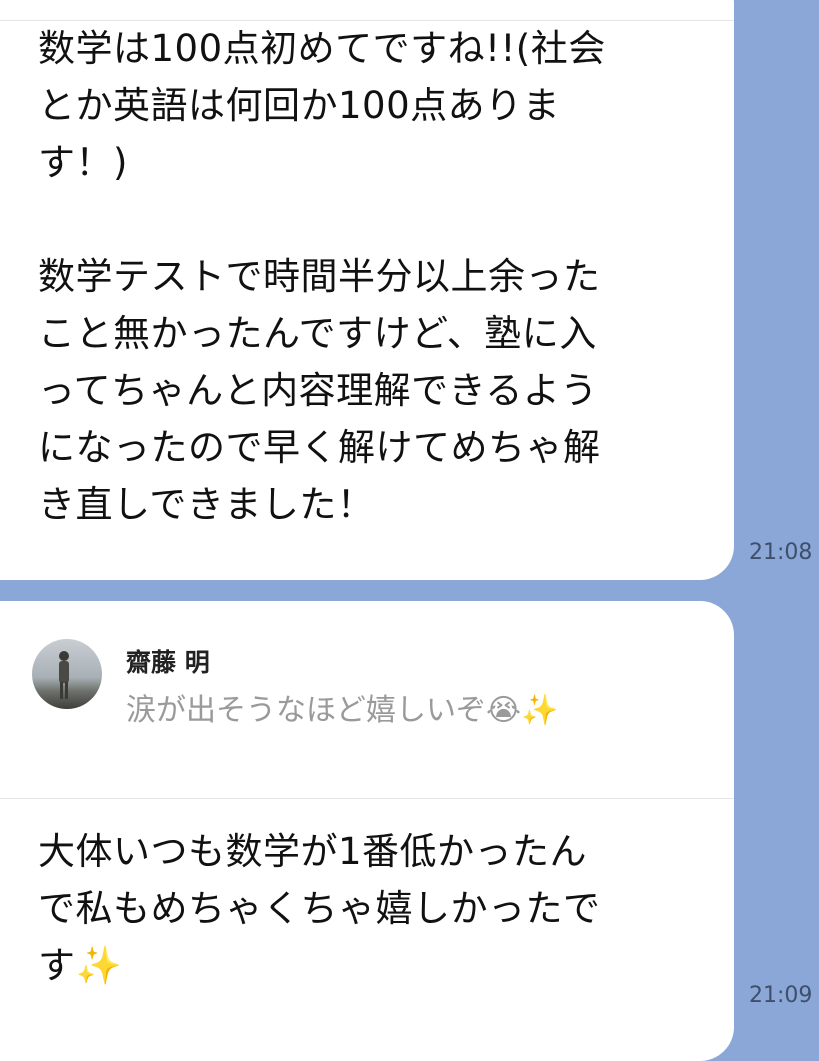 The width and height of the screenshot is (819, 1061). What do you see at coordinates (319, 908) in the screenshot?
I see `message-text: 大体いつも数学が1番低かったん で私もめちゃくちゃ嬉しかったで す✨` at bounding box center [319, 908].